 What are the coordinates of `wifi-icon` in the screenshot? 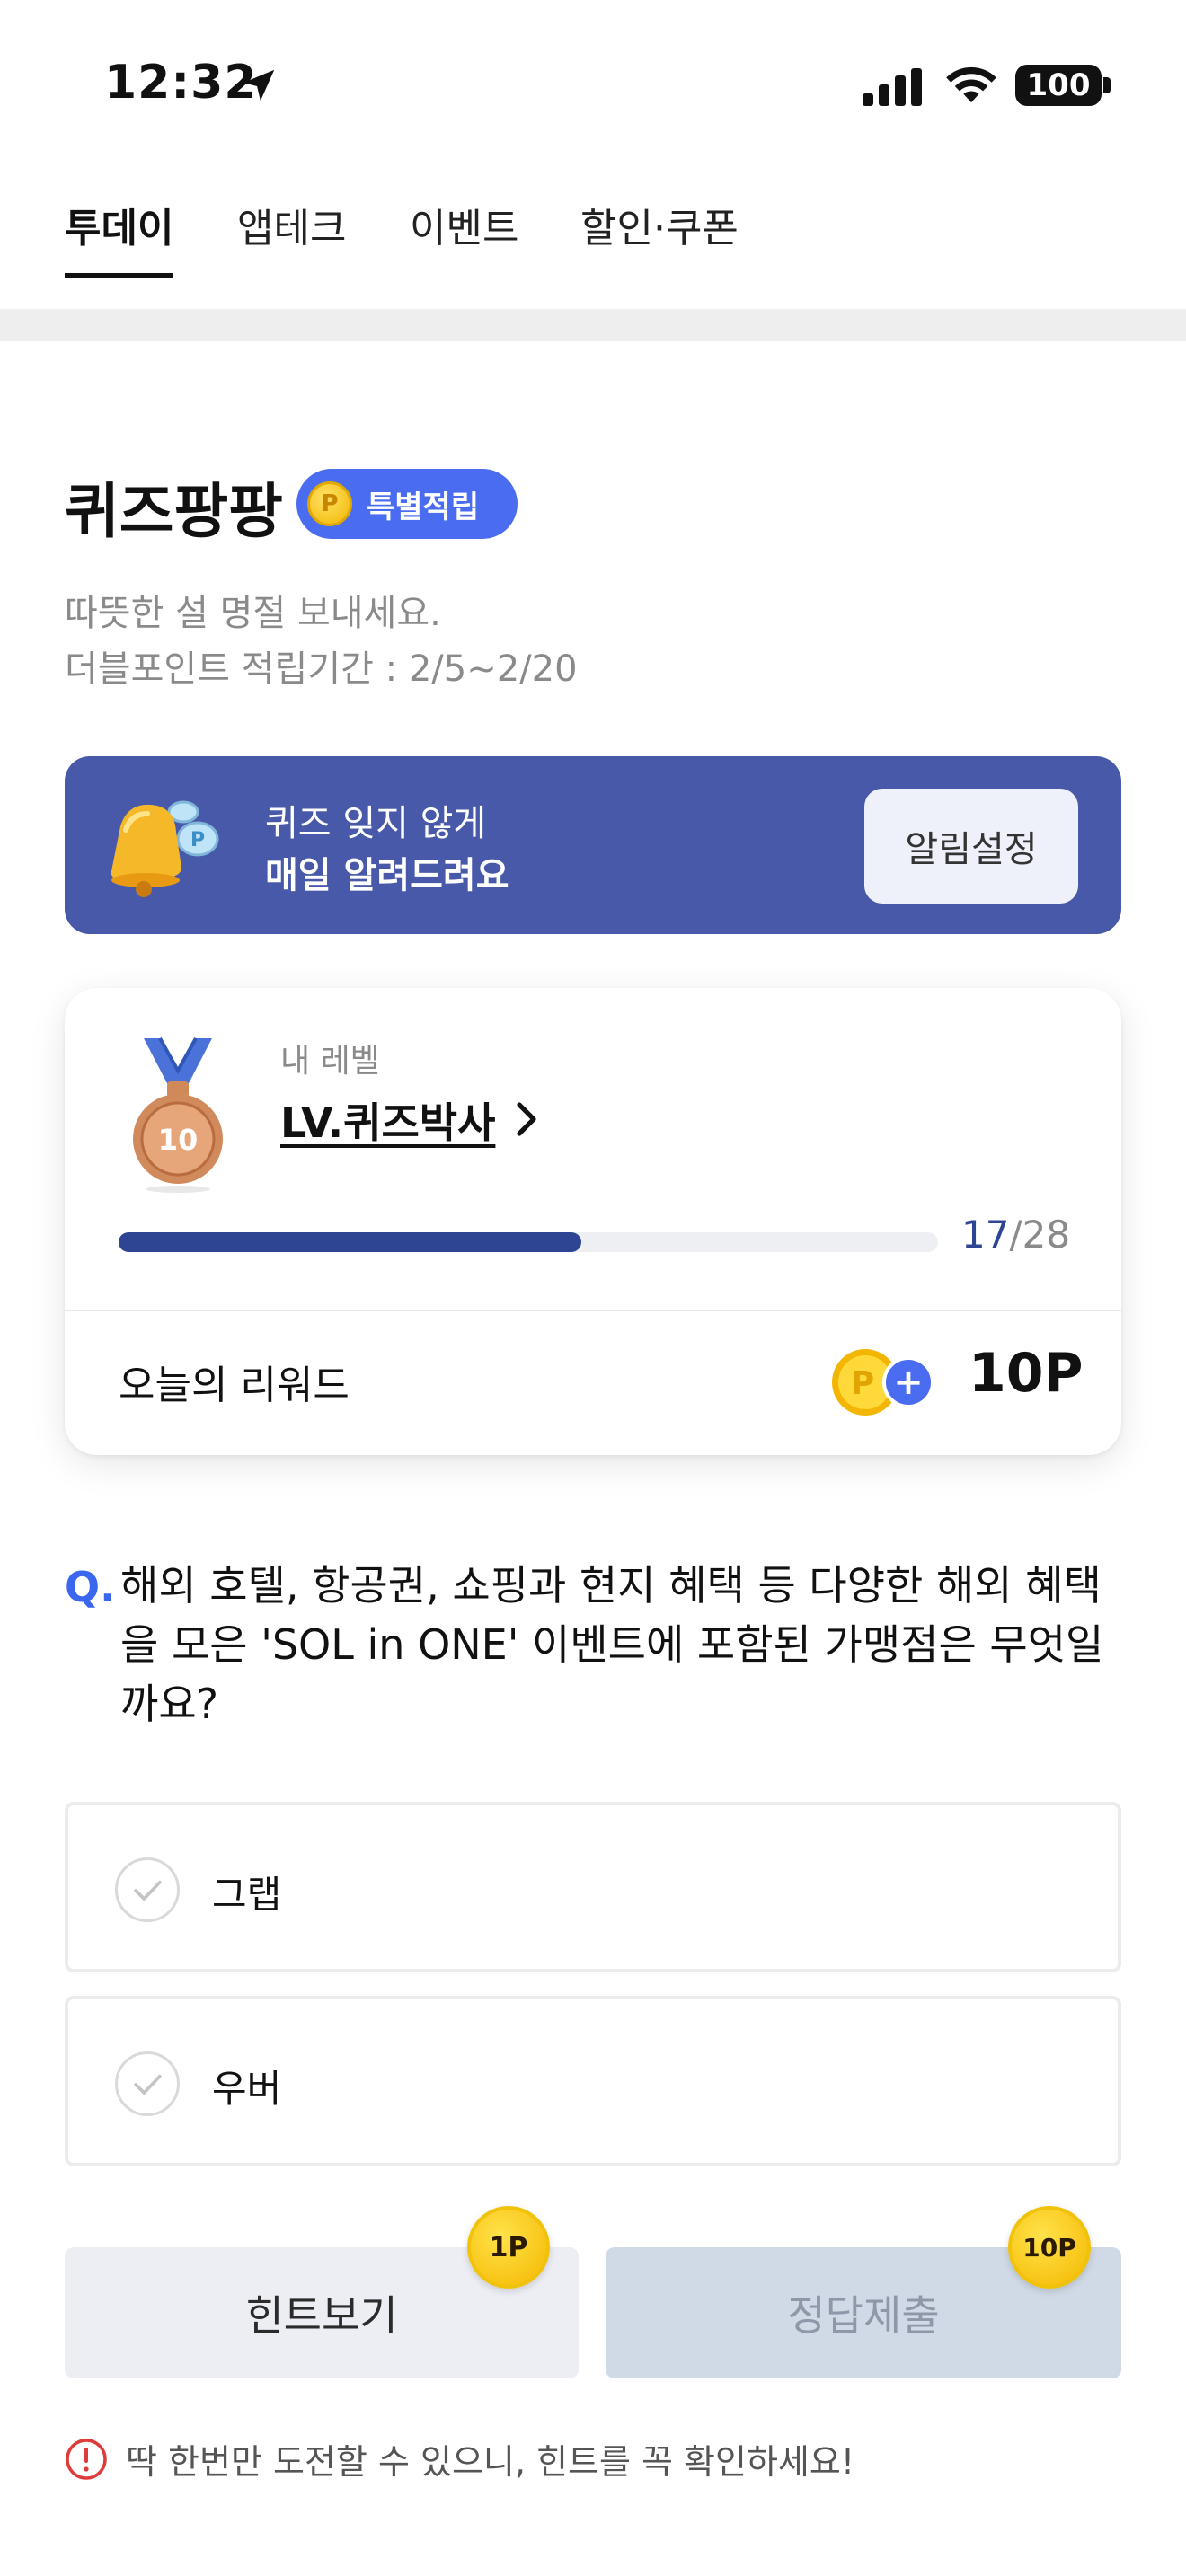 It's located at (971, 84).